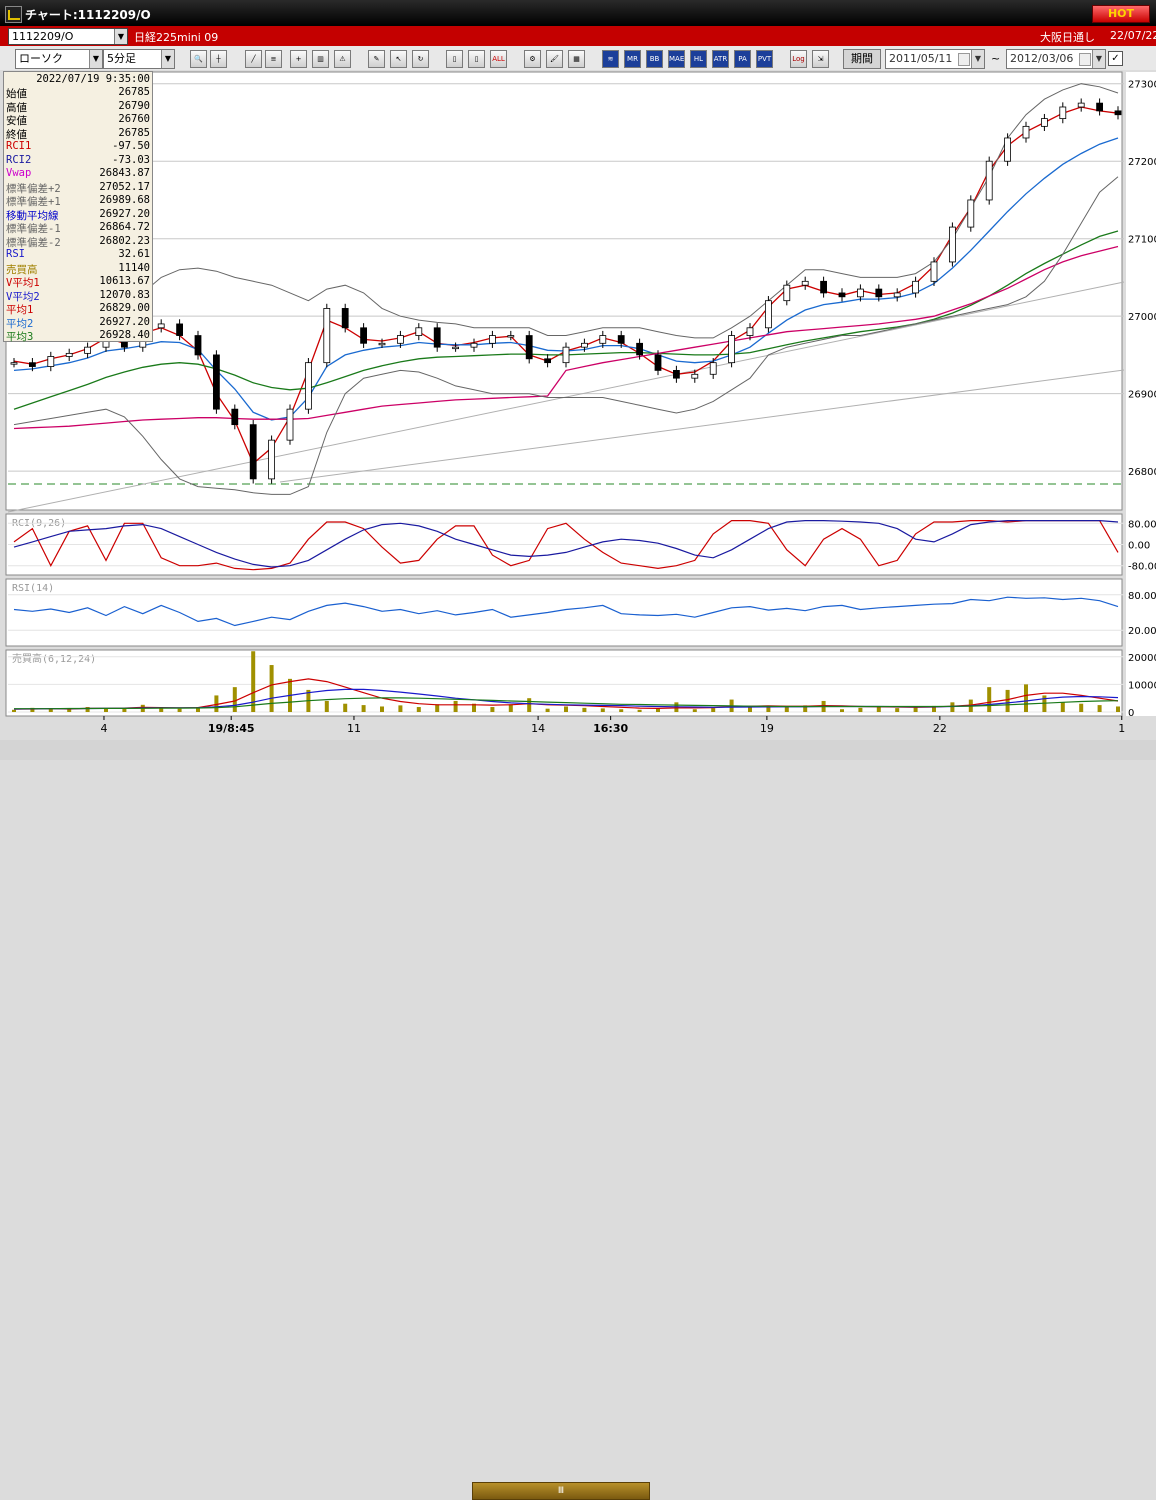 This screenshot has height=1500, width=1156. What do you see at coordinates (198, 59) in the screenshot?
I see `zoom-icon: 🔍` at bounding box center [198, 59].